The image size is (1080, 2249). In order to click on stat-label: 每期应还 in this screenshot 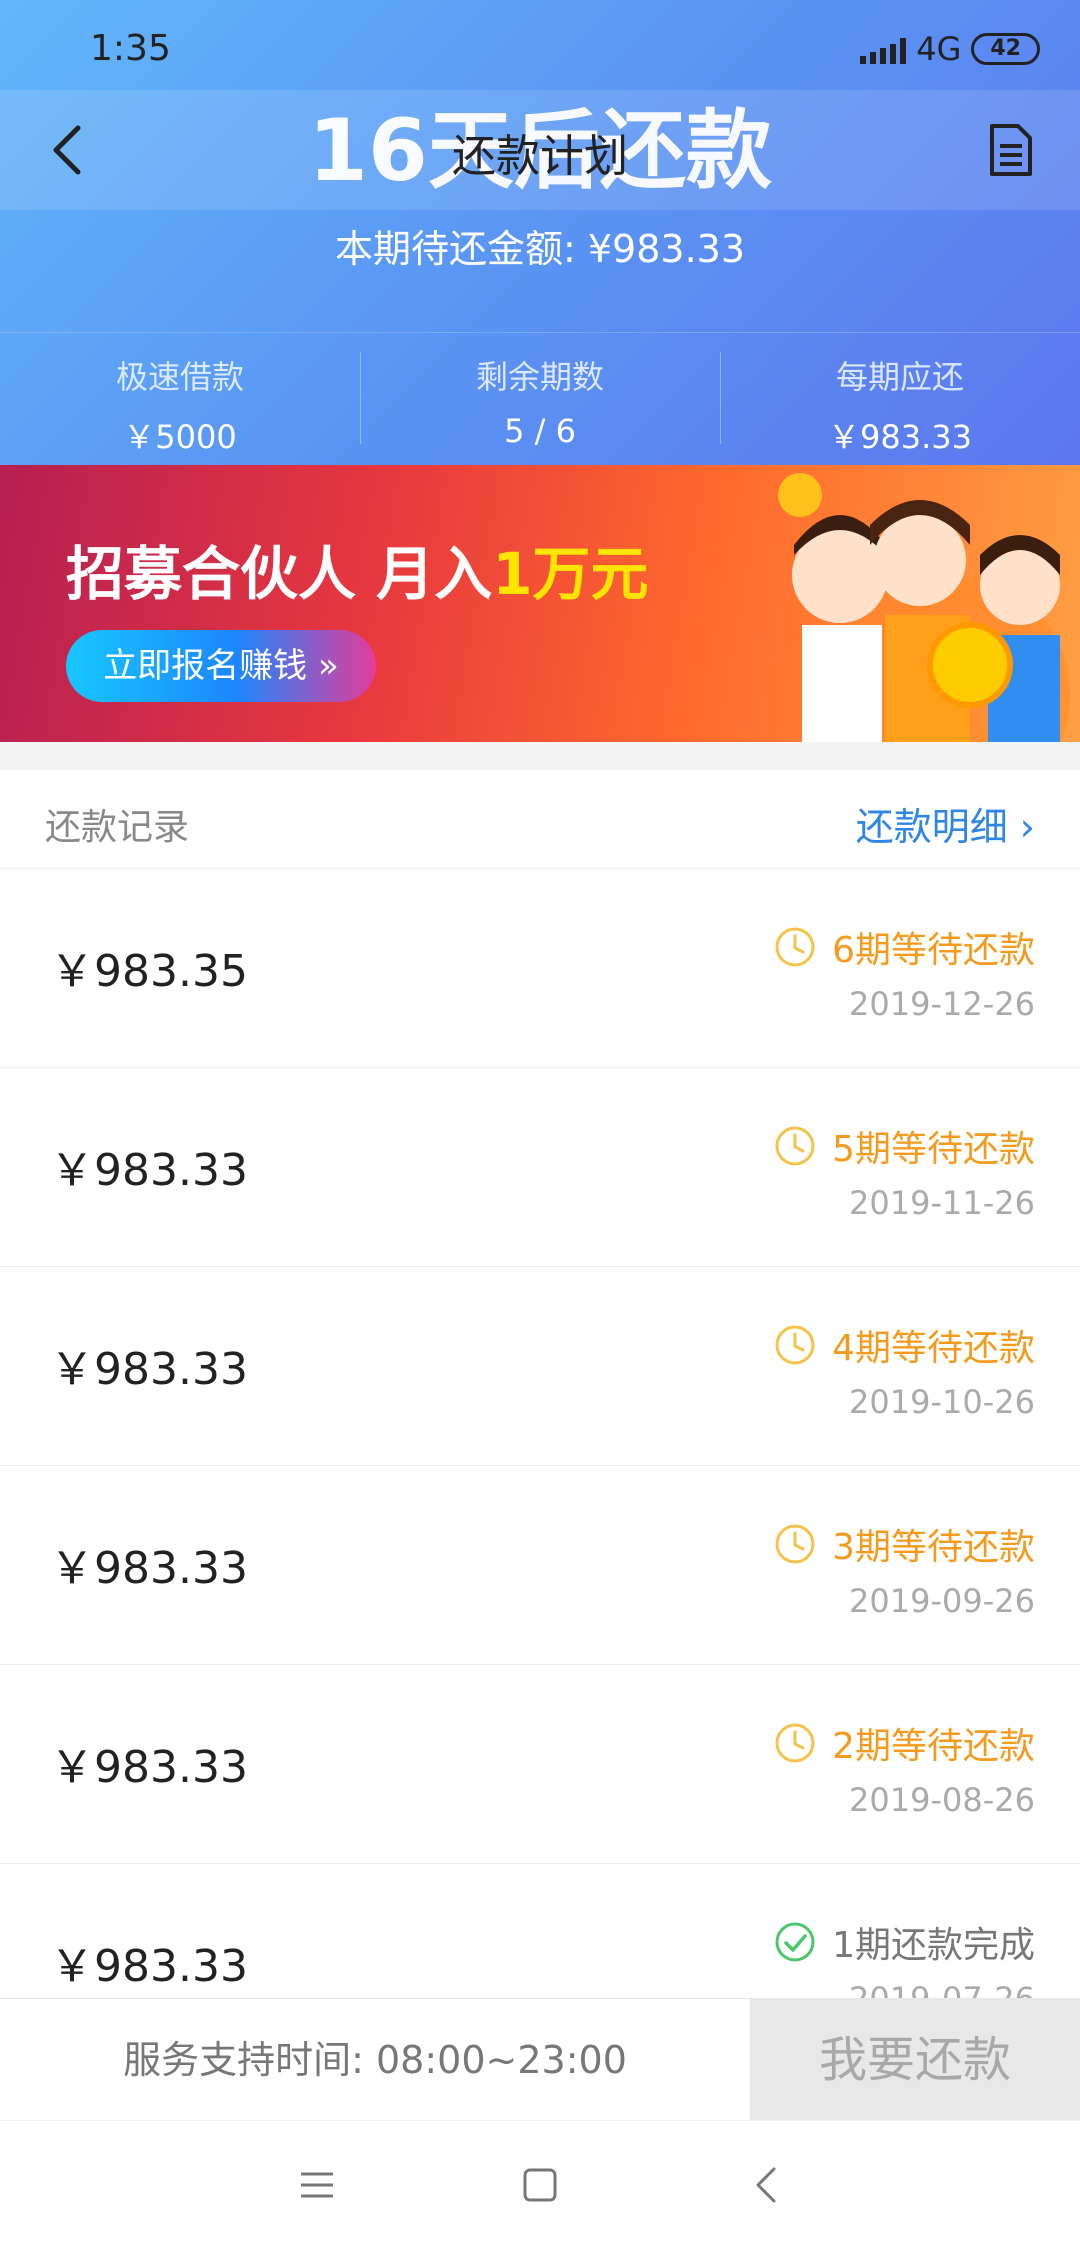, I will do `click(899, 377)`.